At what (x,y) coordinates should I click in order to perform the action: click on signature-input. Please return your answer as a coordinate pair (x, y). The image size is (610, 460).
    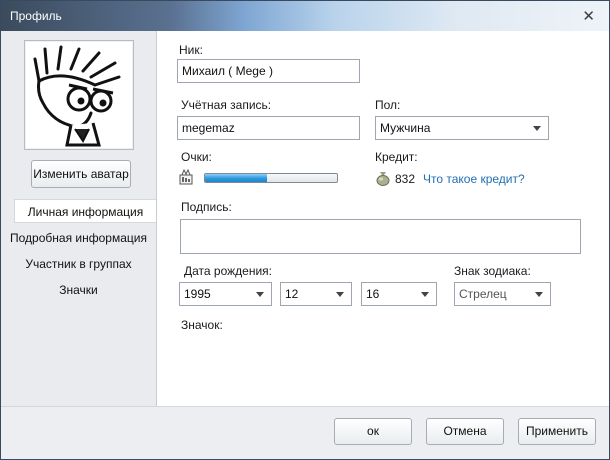
    Looking at the image, I should click on (380, 236).